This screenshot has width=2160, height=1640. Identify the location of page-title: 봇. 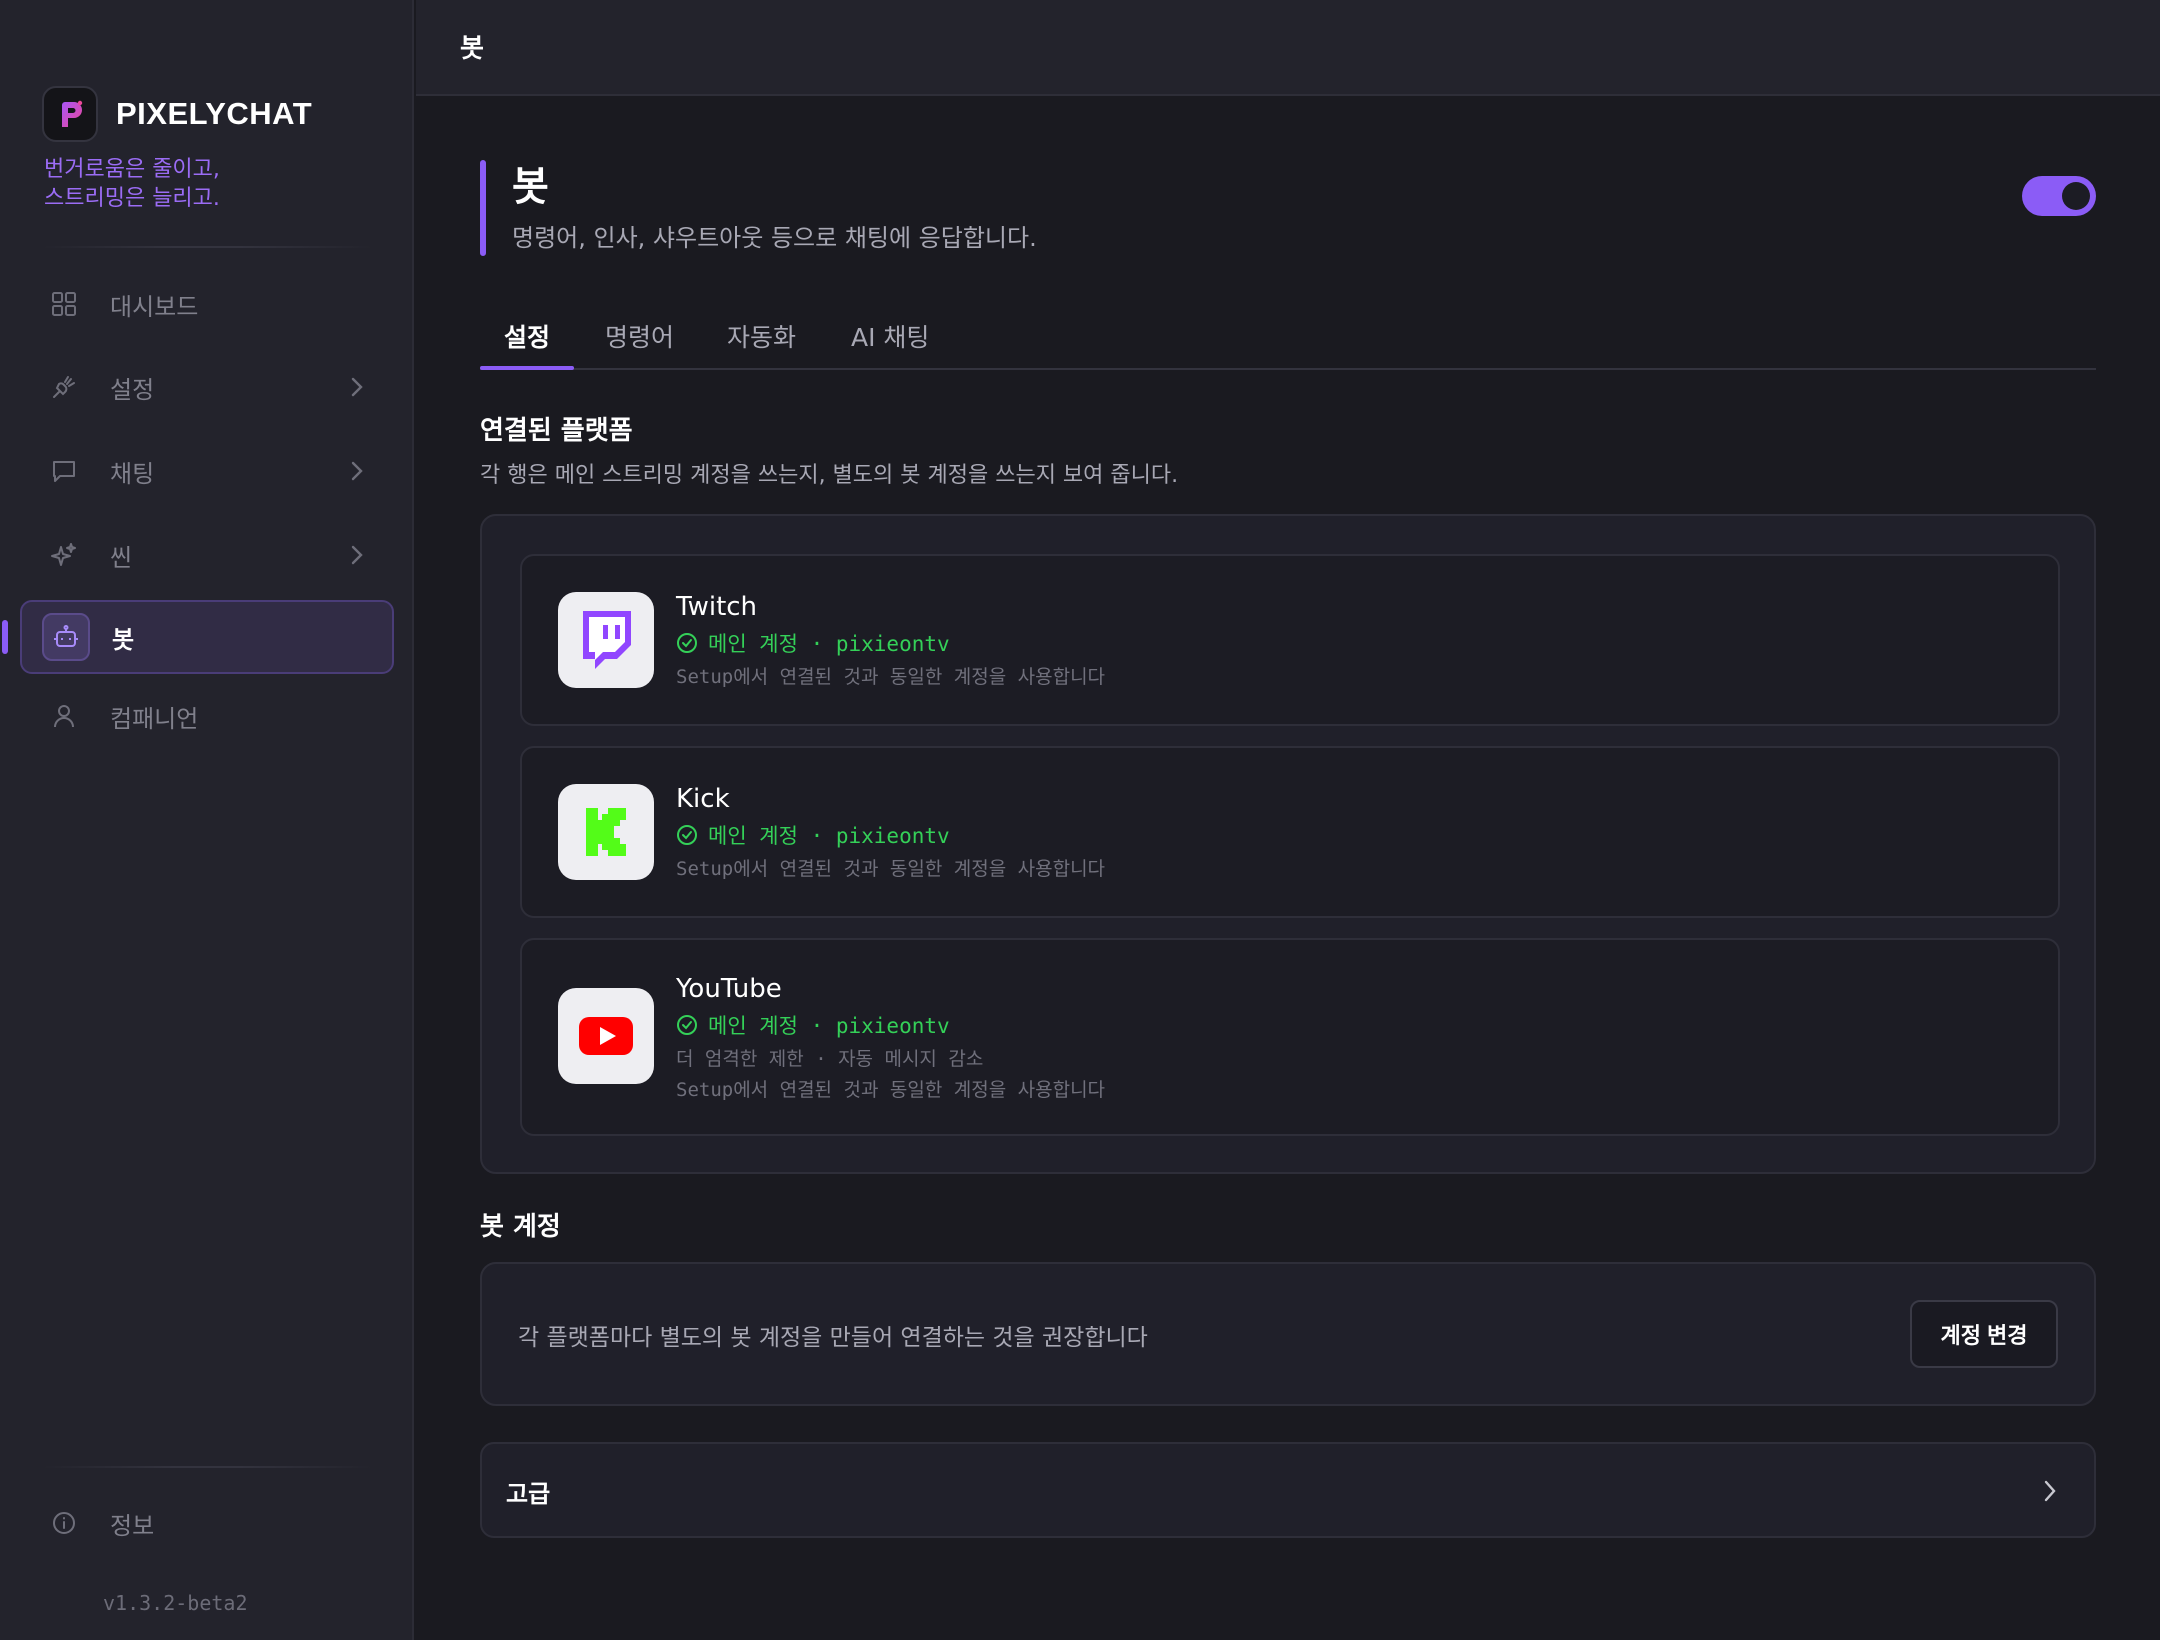
(530, 187).